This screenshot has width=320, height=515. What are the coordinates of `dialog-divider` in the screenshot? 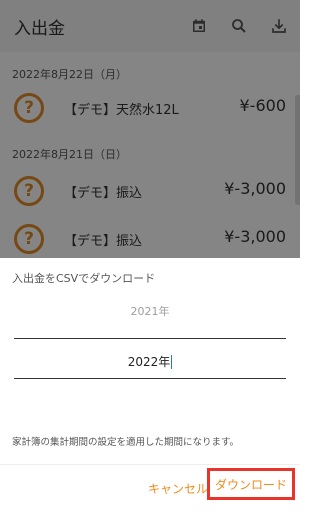 It's located at (150, 464).